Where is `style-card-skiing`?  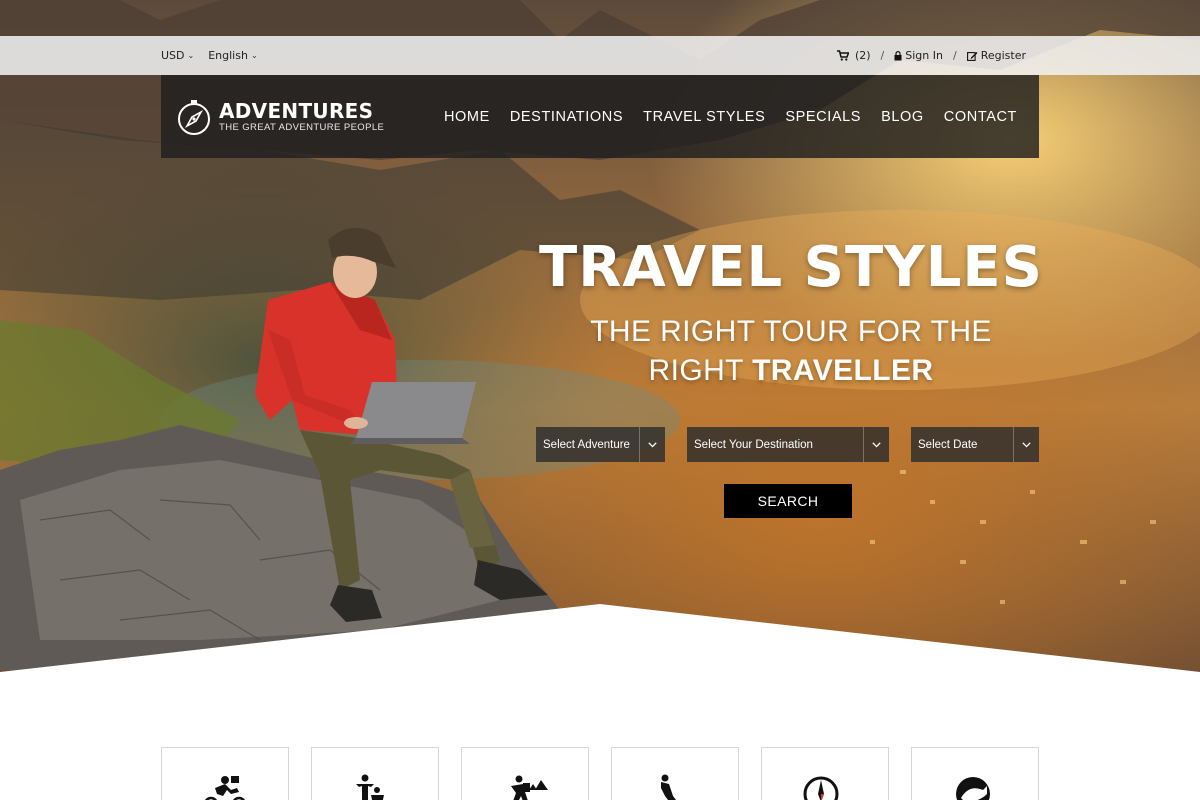
style-card-skiing is located at coordinates (675, 773).